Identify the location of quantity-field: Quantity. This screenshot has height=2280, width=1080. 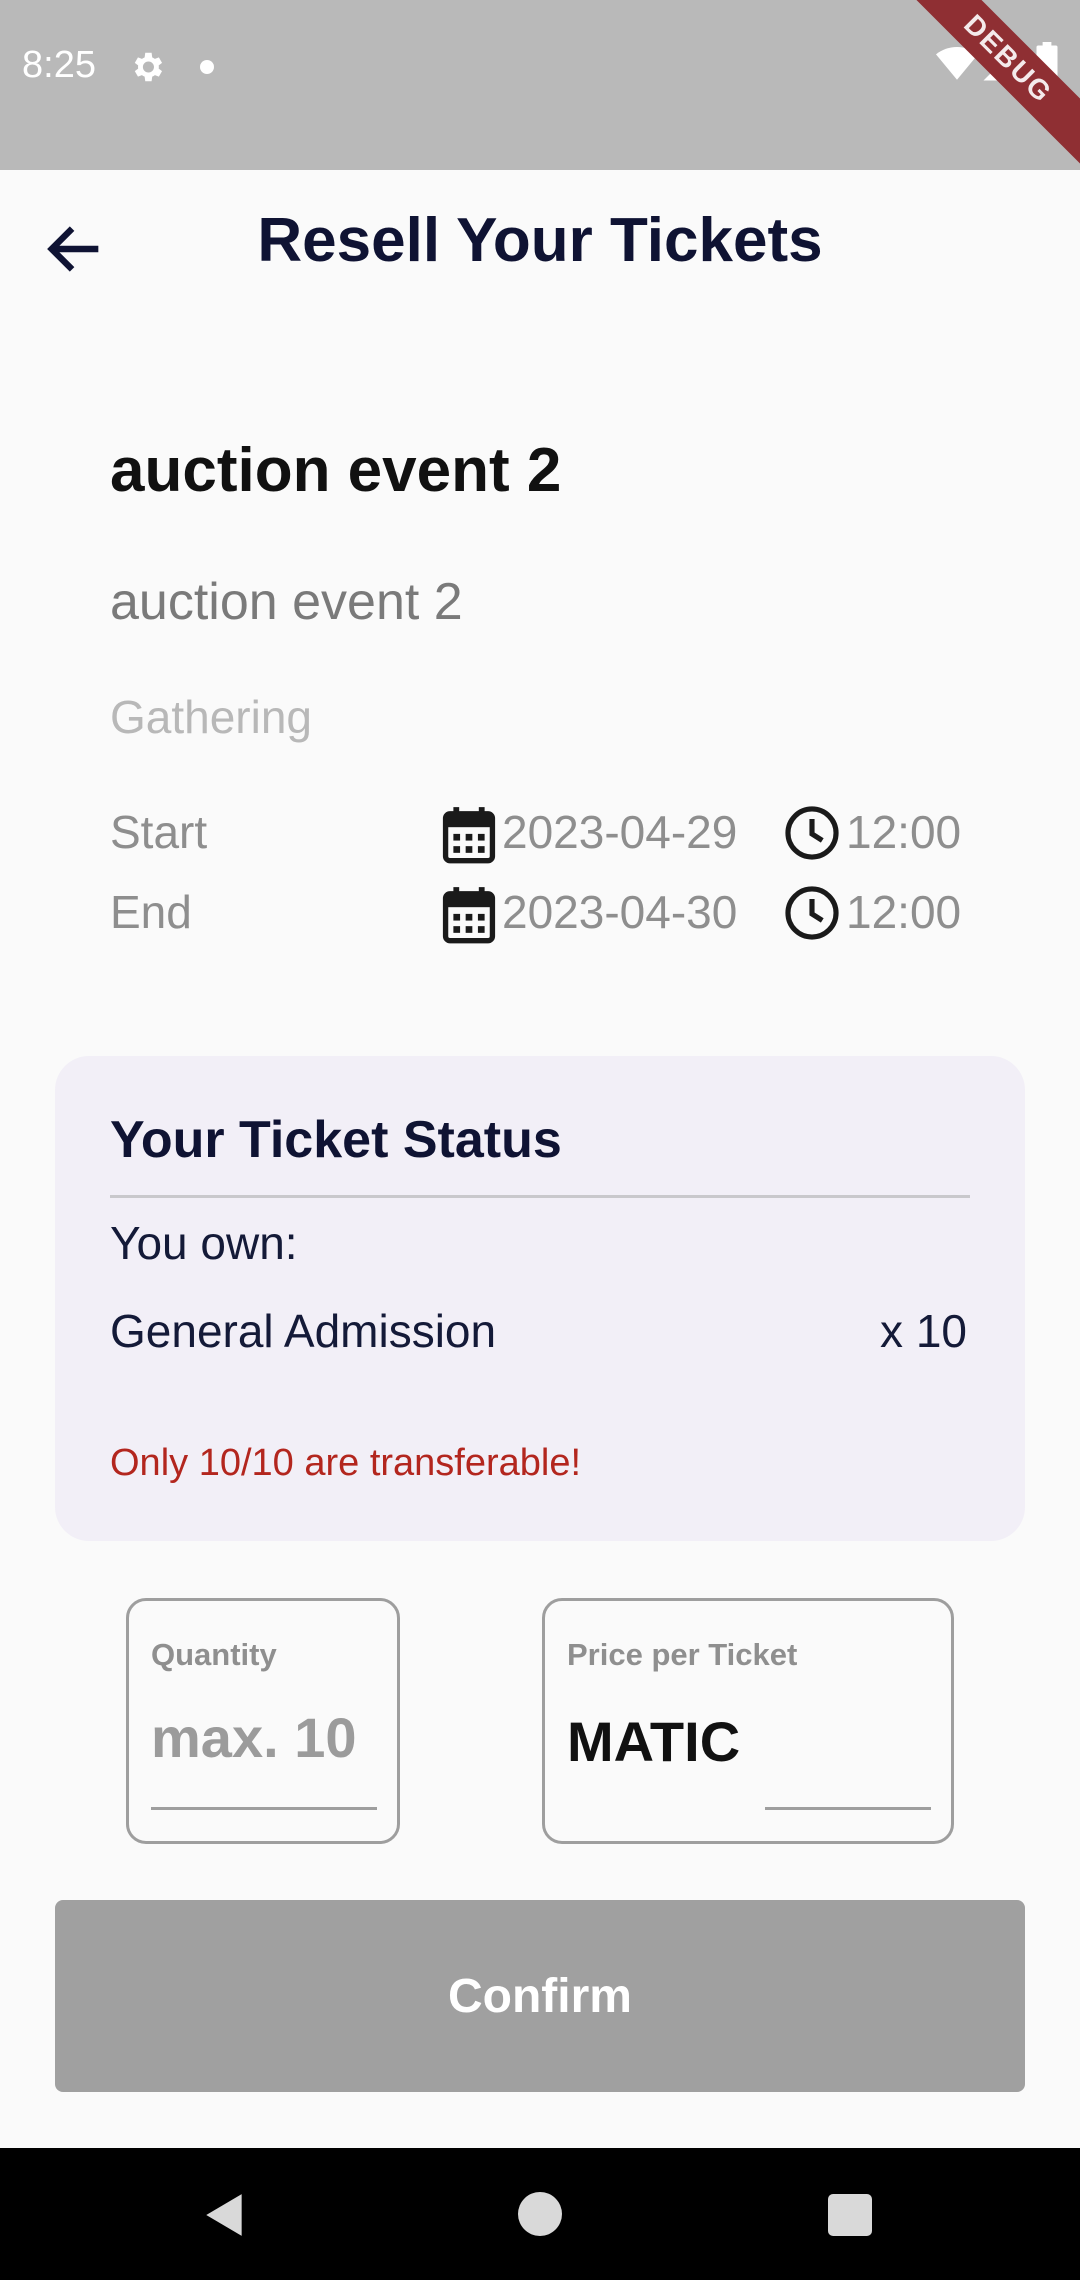
(263, 1721).